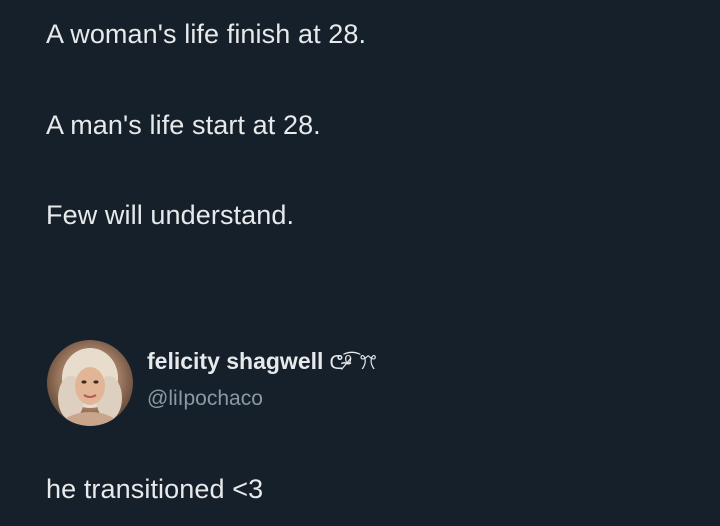 The height and width of the screenshot is (526, 720). I want to click on reply-handle: @liIpochaco, so click(205, 399).